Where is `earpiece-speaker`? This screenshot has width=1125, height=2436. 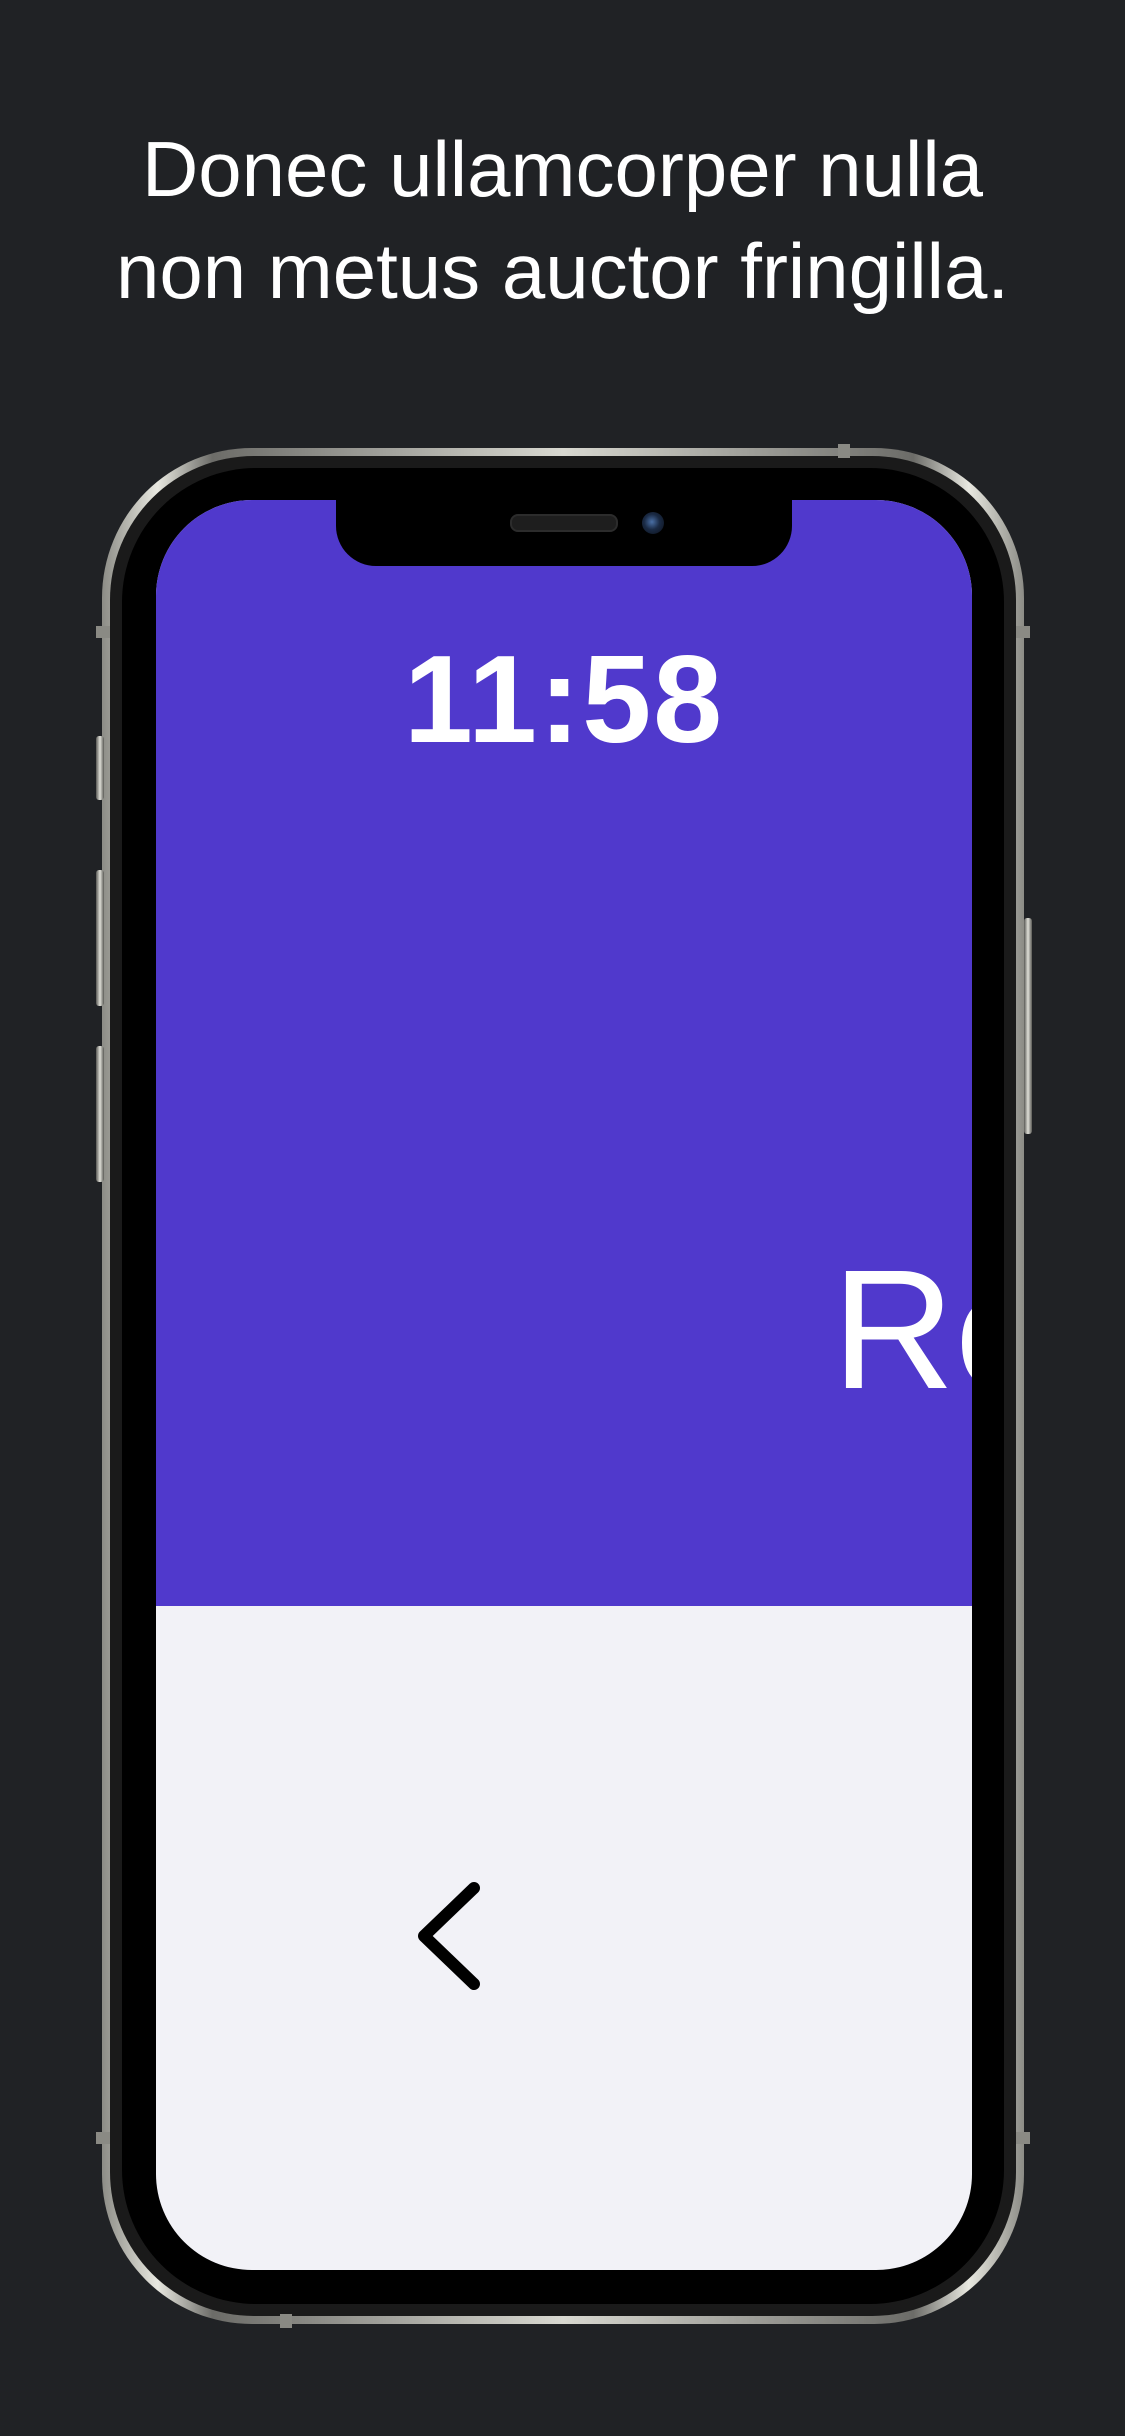 earpiece-speaker is located at coordinates (564, 523).